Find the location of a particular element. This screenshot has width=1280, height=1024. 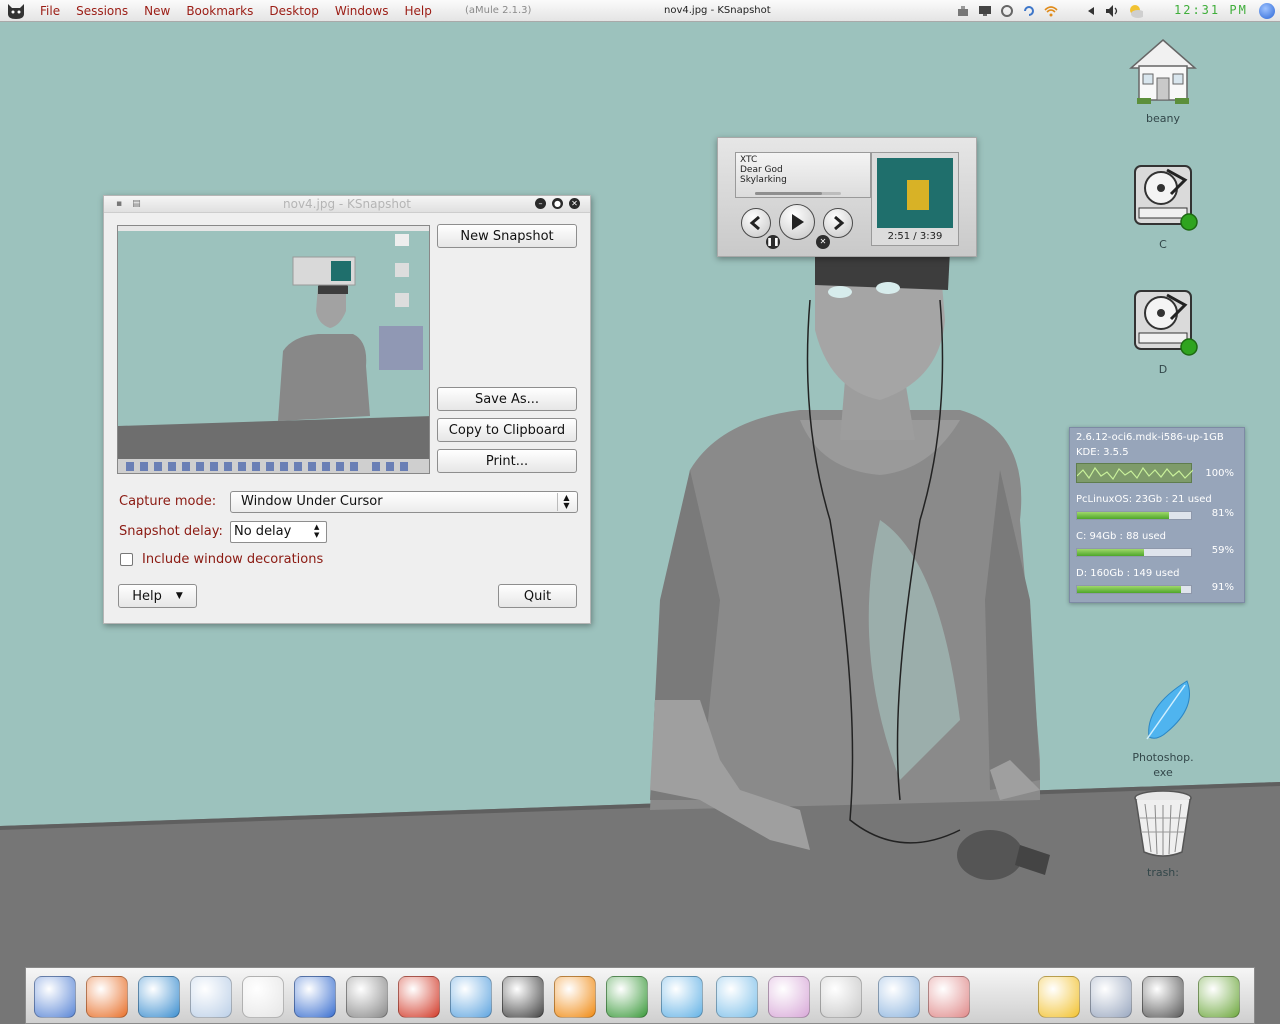

track-title: Dear God is located at coordinates (761, 170).